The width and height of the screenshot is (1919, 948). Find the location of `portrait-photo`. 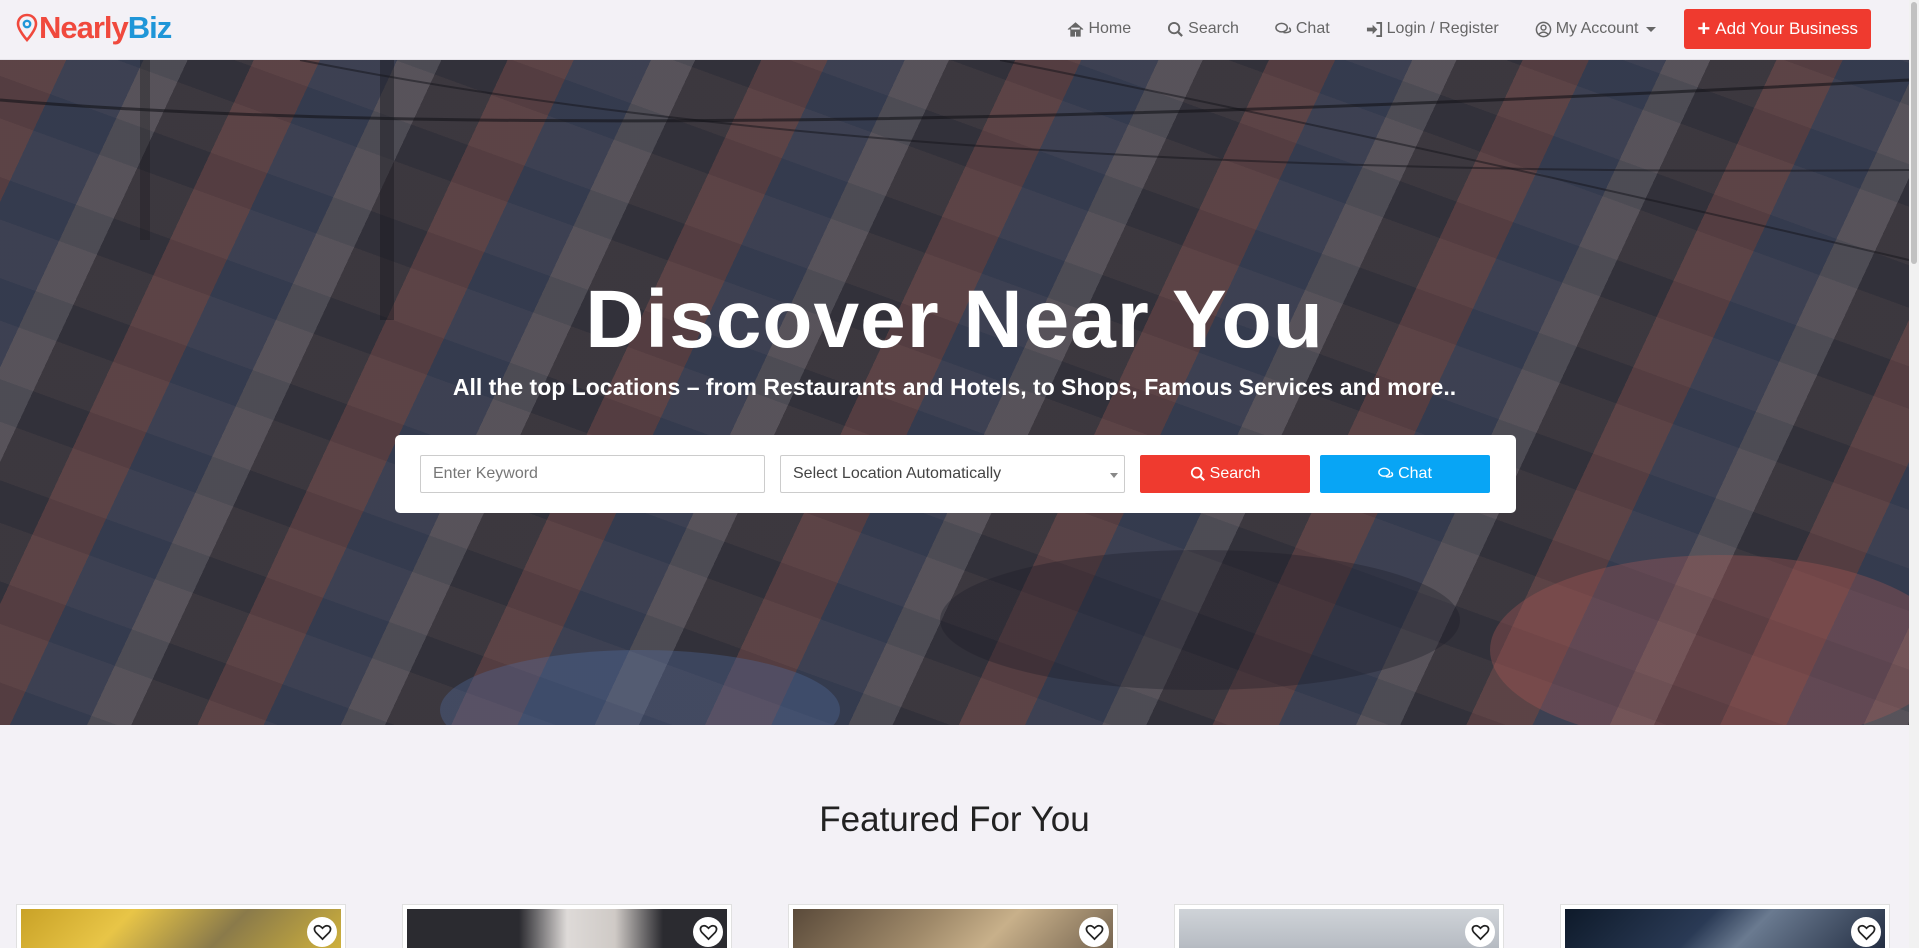

portrait-photo is located at coordinates (567, 928).